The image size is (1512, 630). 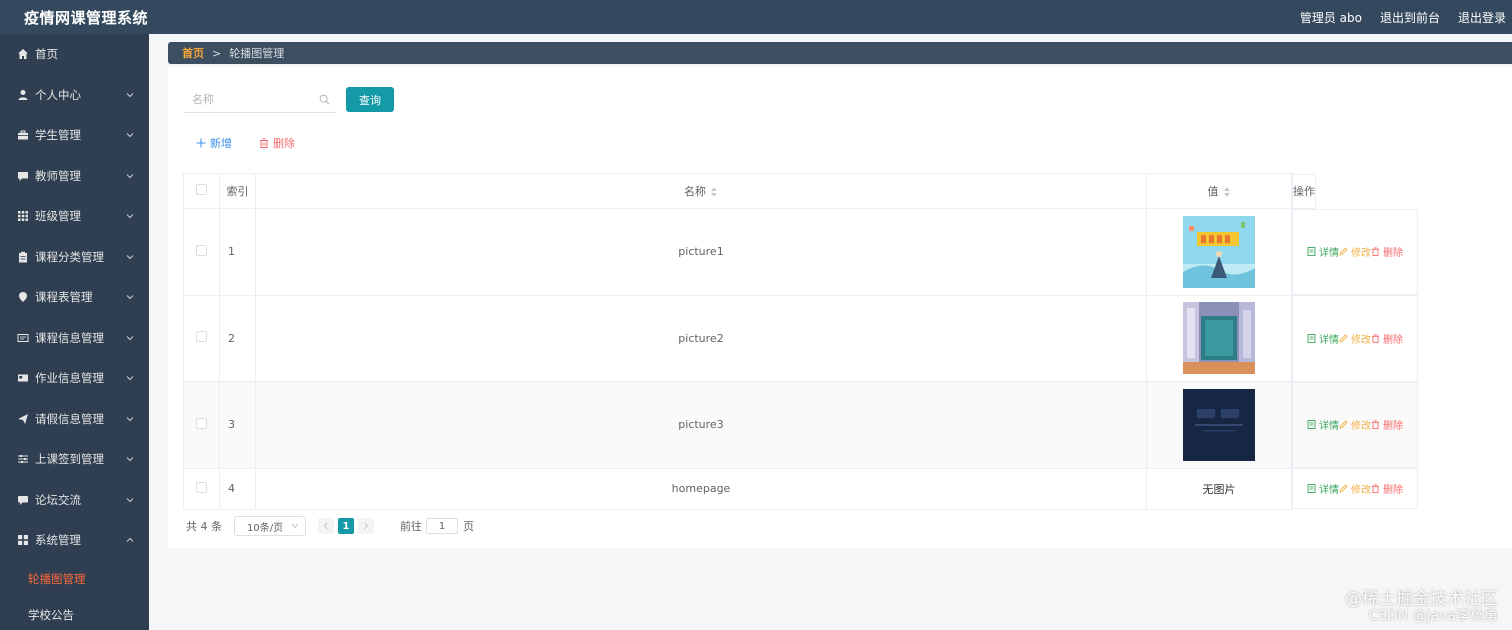 I want to click on pagination: 共 4 条 10条/页 1 前往 页, so click(x=330, y=526).